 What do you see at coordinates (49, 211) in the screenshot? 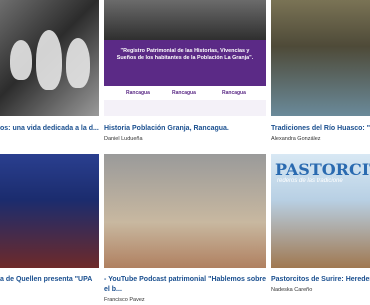
I see `card-4-image` at bounding box center [49, 211].